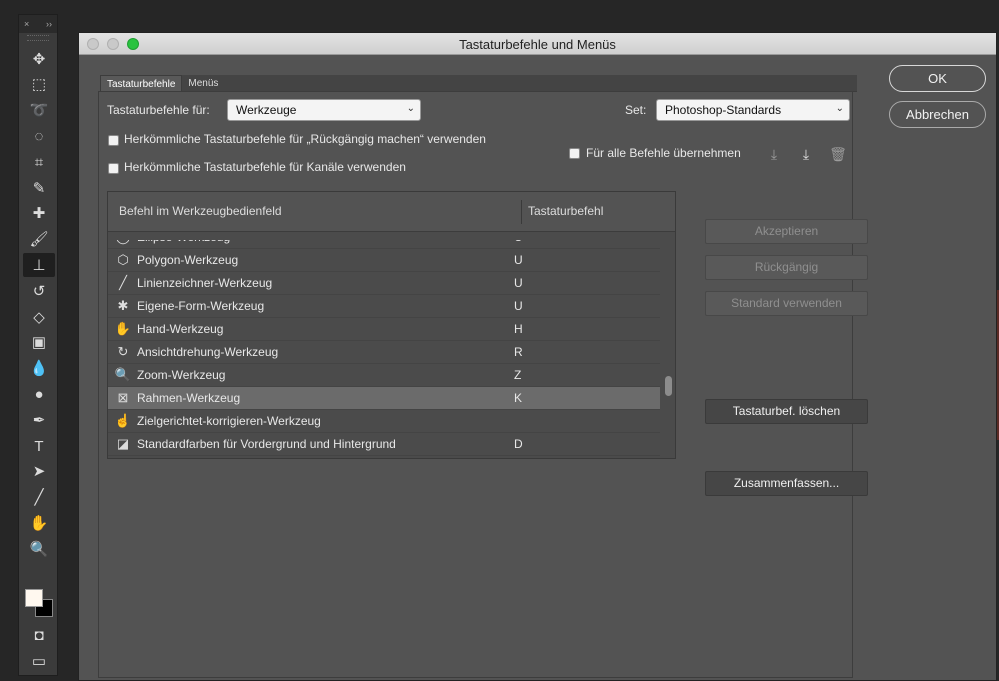 The height and width of the screenshot is (681, 999). I want to click on save-set-icon: ⤓, so click(774, 154).